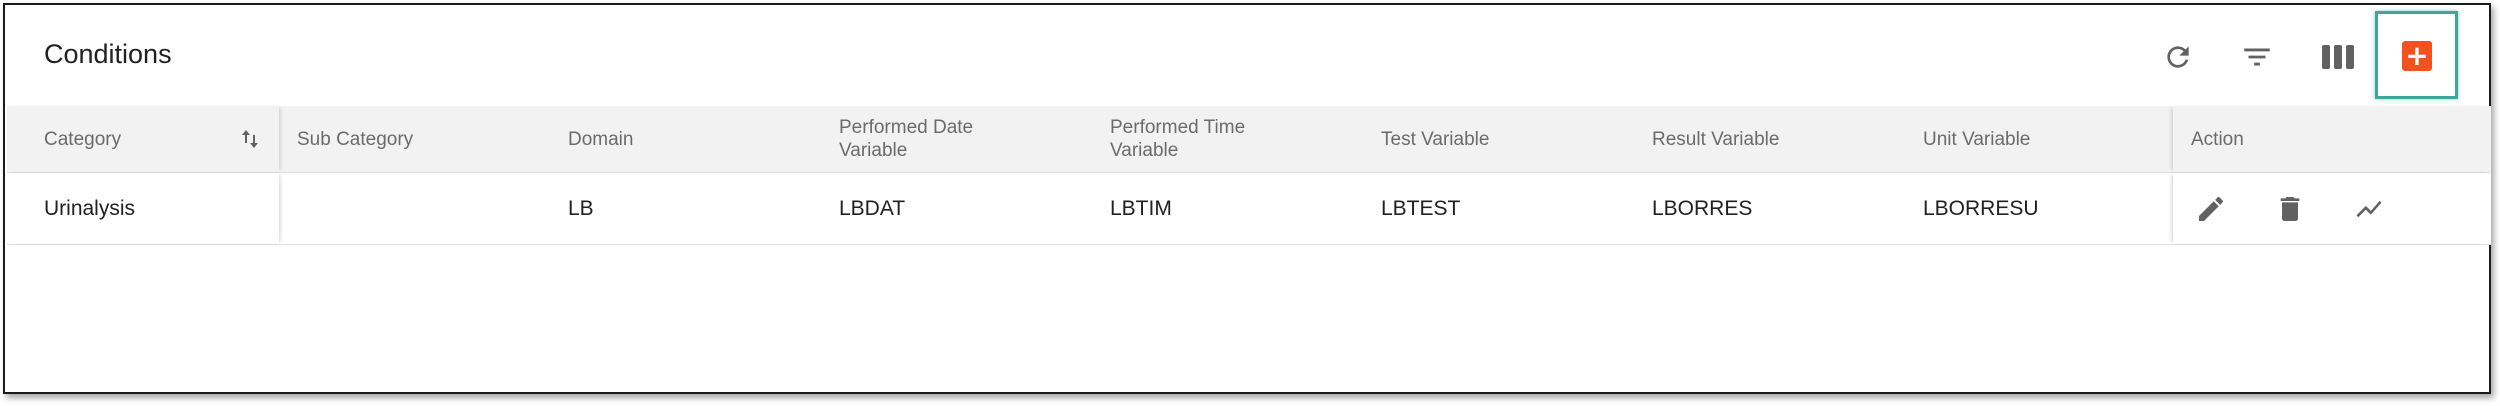 The height and width of the screenshot is (406, 2500). What do you see at coordinates (1506, 139) in the screenshot?
I see `column-header-test-variable: Test Variable` at bounding box center [1506, 139].